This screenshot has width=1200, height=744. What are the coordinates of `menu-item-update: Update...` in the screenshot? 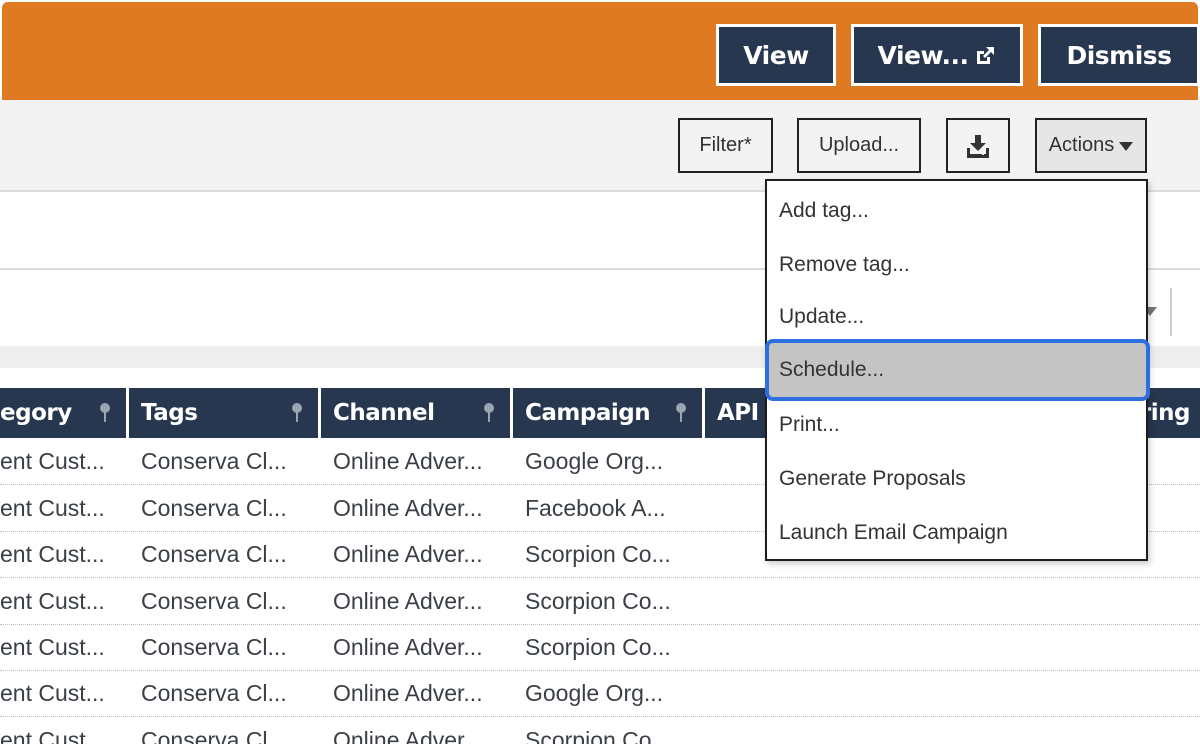 It's located at (956, 317).